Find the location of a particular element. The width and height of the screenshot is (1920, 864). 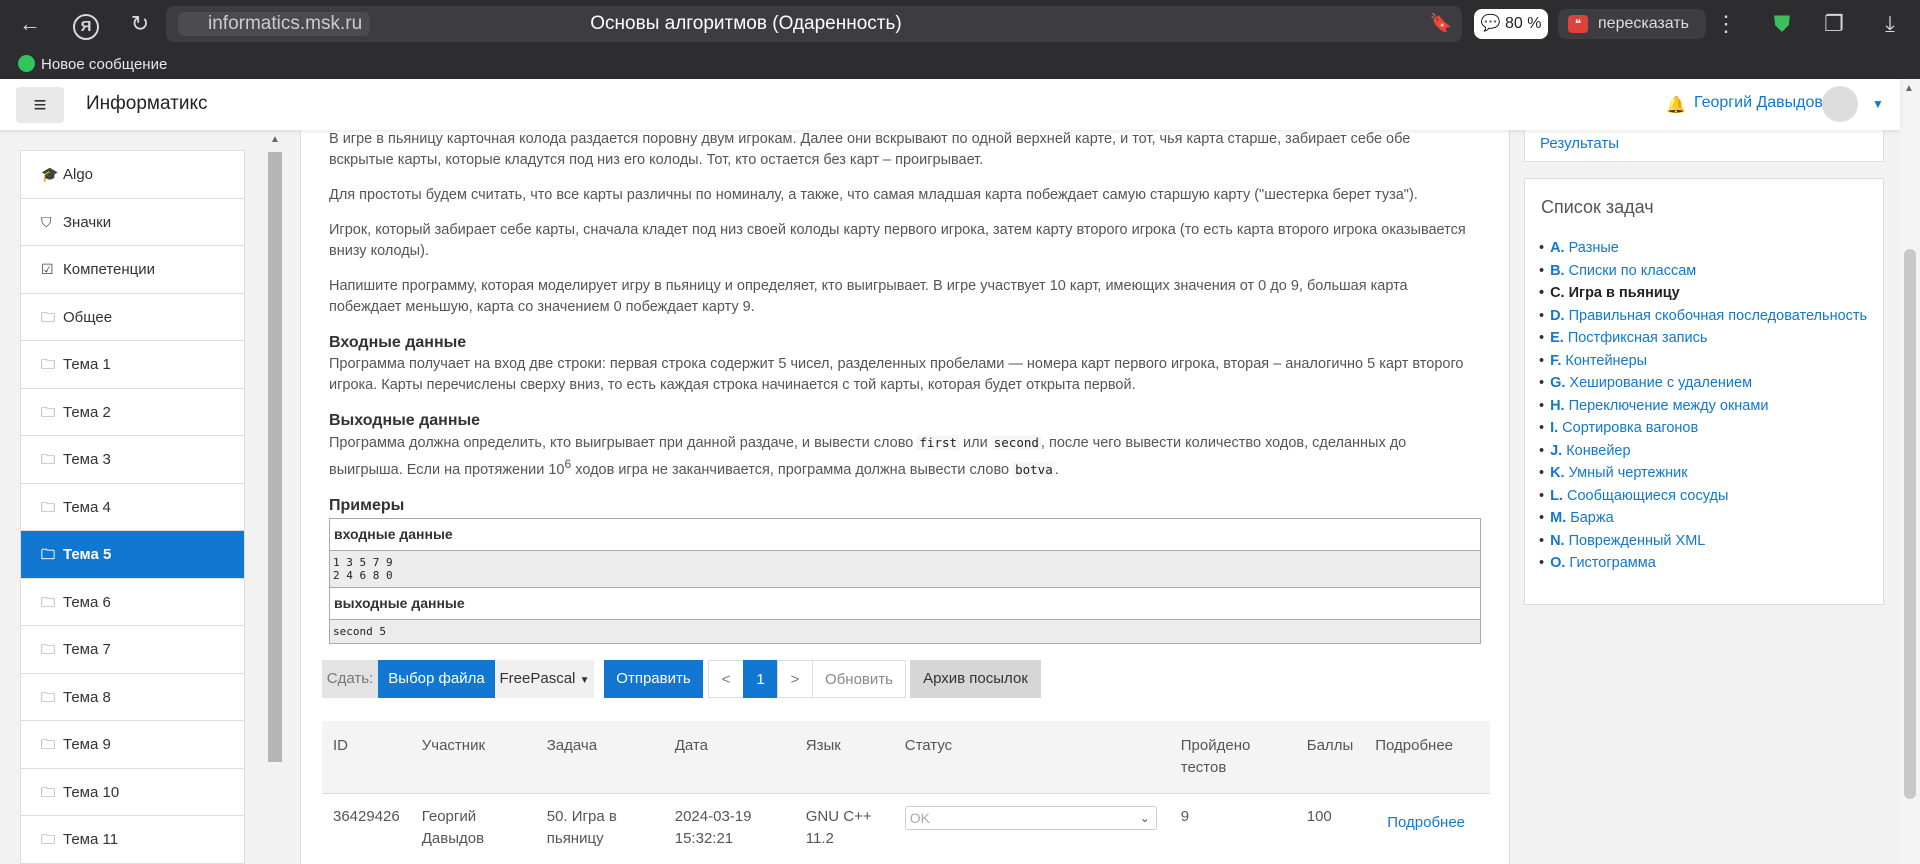

column-header: Пройдено тестов is located at coordinates (1232, 757).